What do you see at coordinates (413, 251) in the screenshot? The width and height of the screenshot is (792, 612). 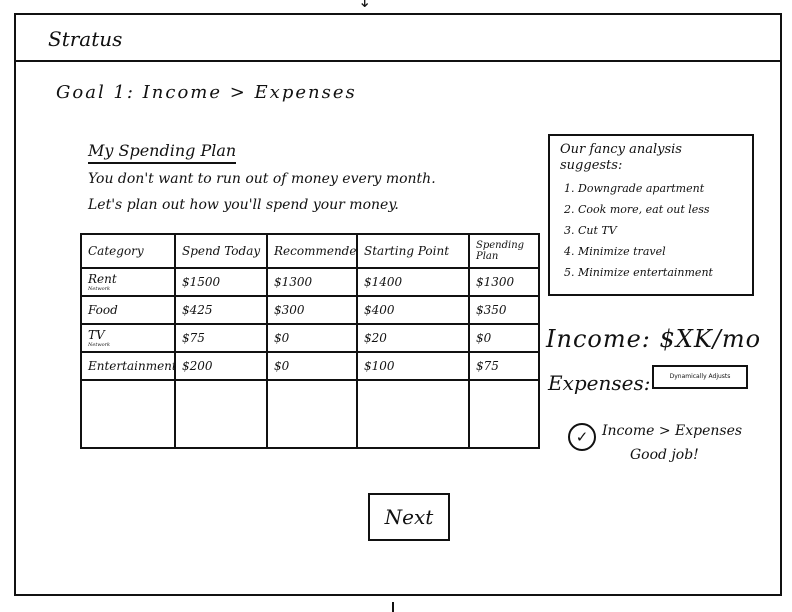 I see `header-starting-point: Starting Point` at bounding box center [413, 251].